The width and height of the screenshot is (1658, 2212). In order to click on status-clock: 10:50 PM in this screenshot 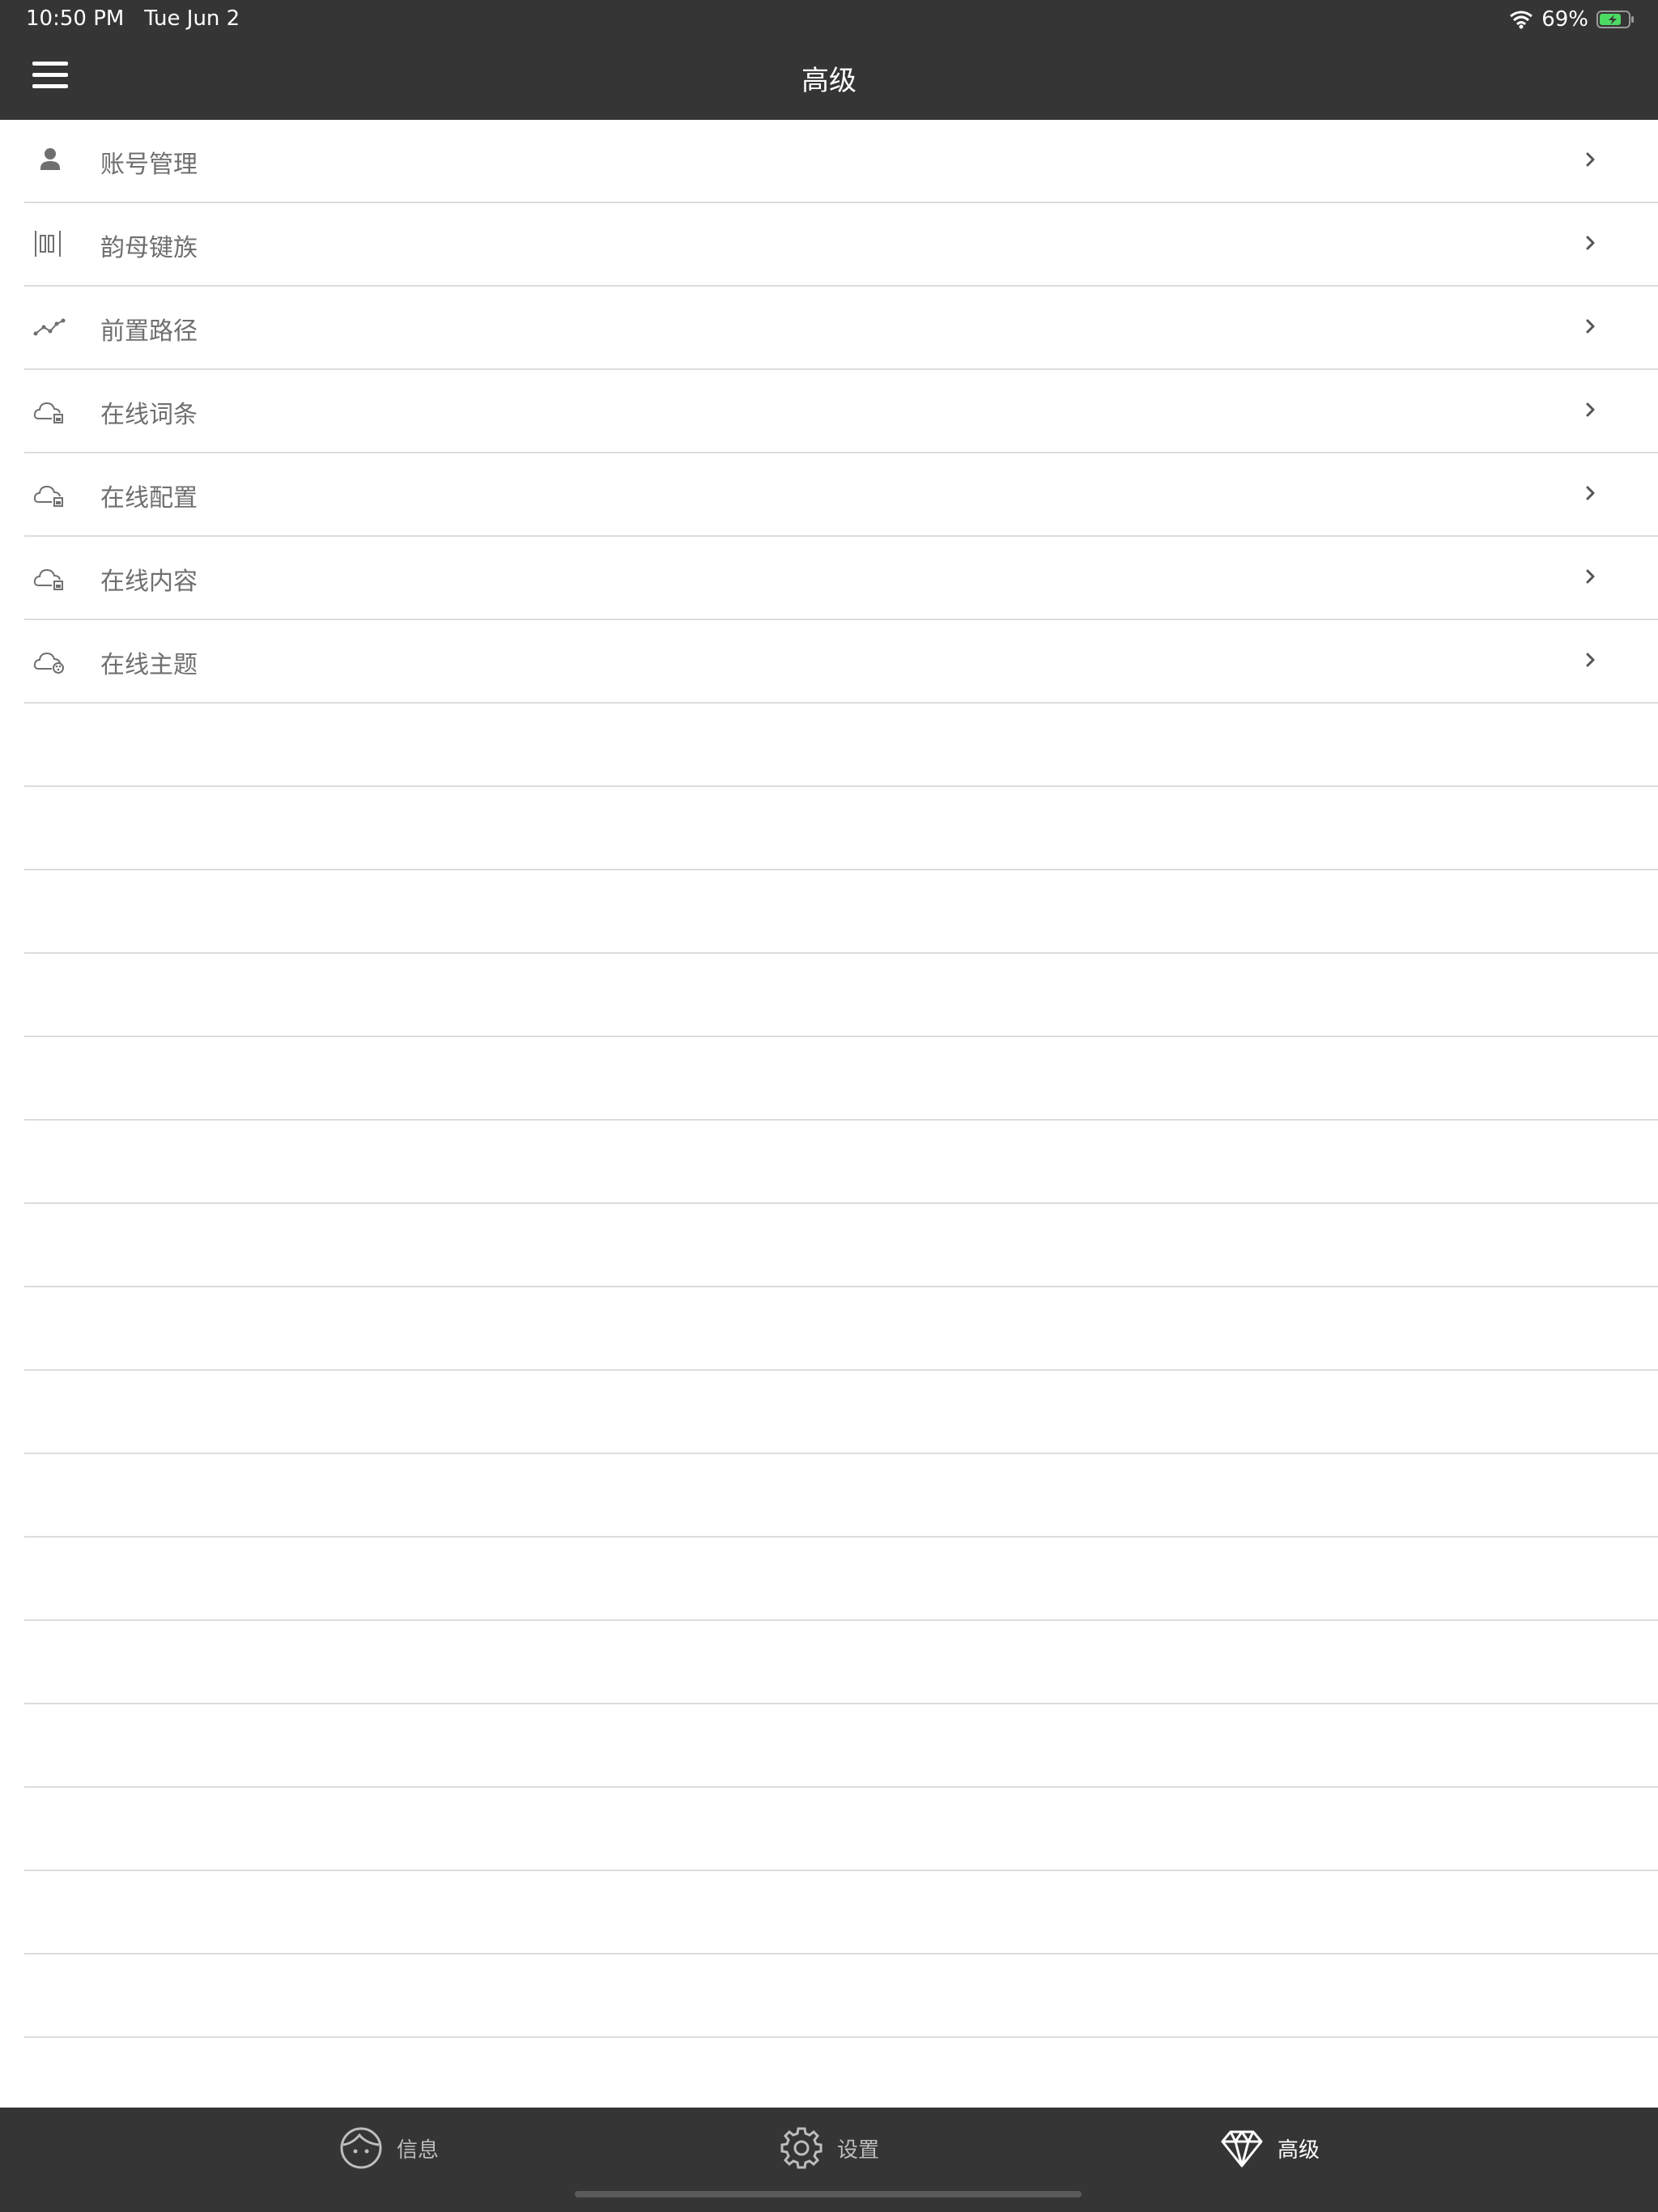, I will do `click(75, 19)`.